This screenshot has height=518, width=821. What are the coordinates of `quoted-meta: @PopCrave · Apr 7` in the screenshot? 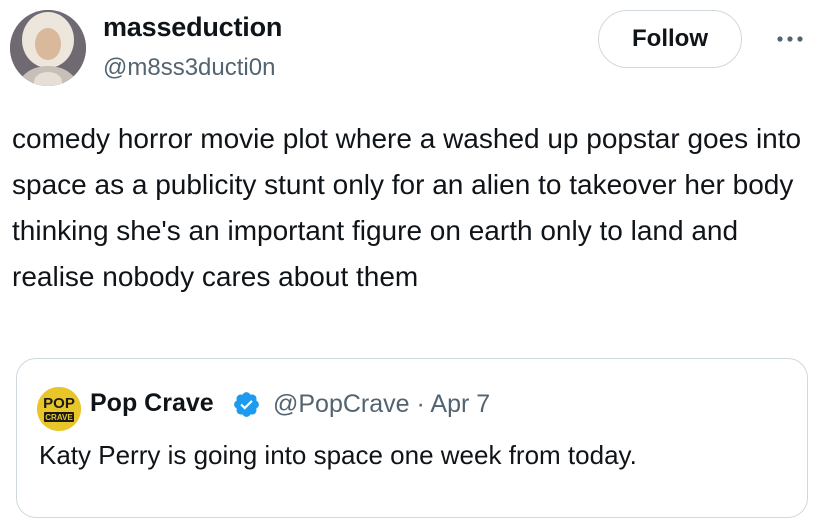 It's located at (381, 404).